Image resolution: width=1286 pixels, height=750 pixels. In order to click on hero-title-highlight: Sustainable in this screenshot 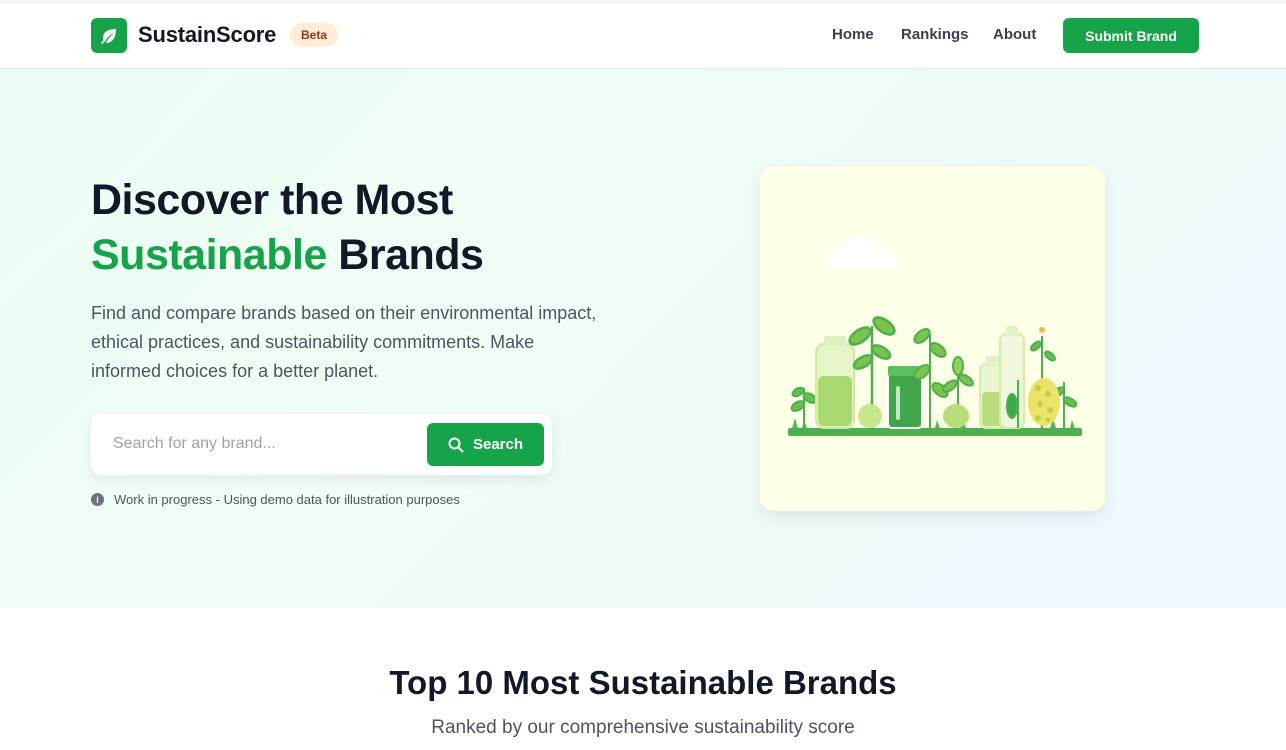, I will do `click(209, 255)`.